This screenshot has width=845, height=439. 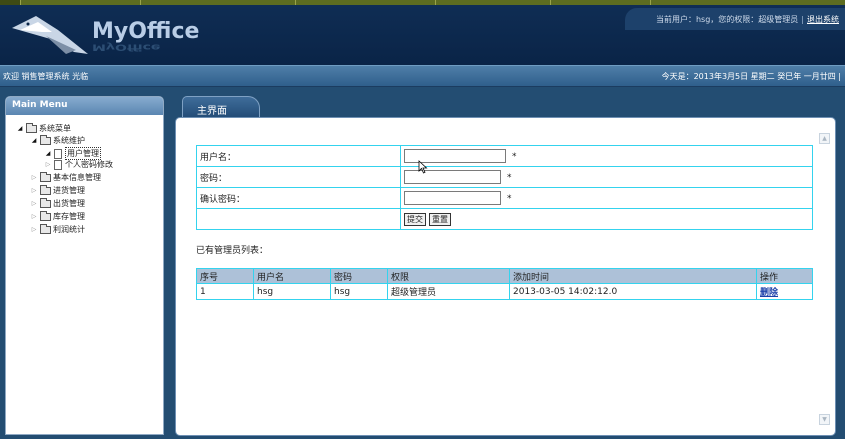 What do you see at coordinates (824, 279) in the screenshot?
I see `vertical-scrollbar: ▲ ▼` at bounding box center [824, 279].